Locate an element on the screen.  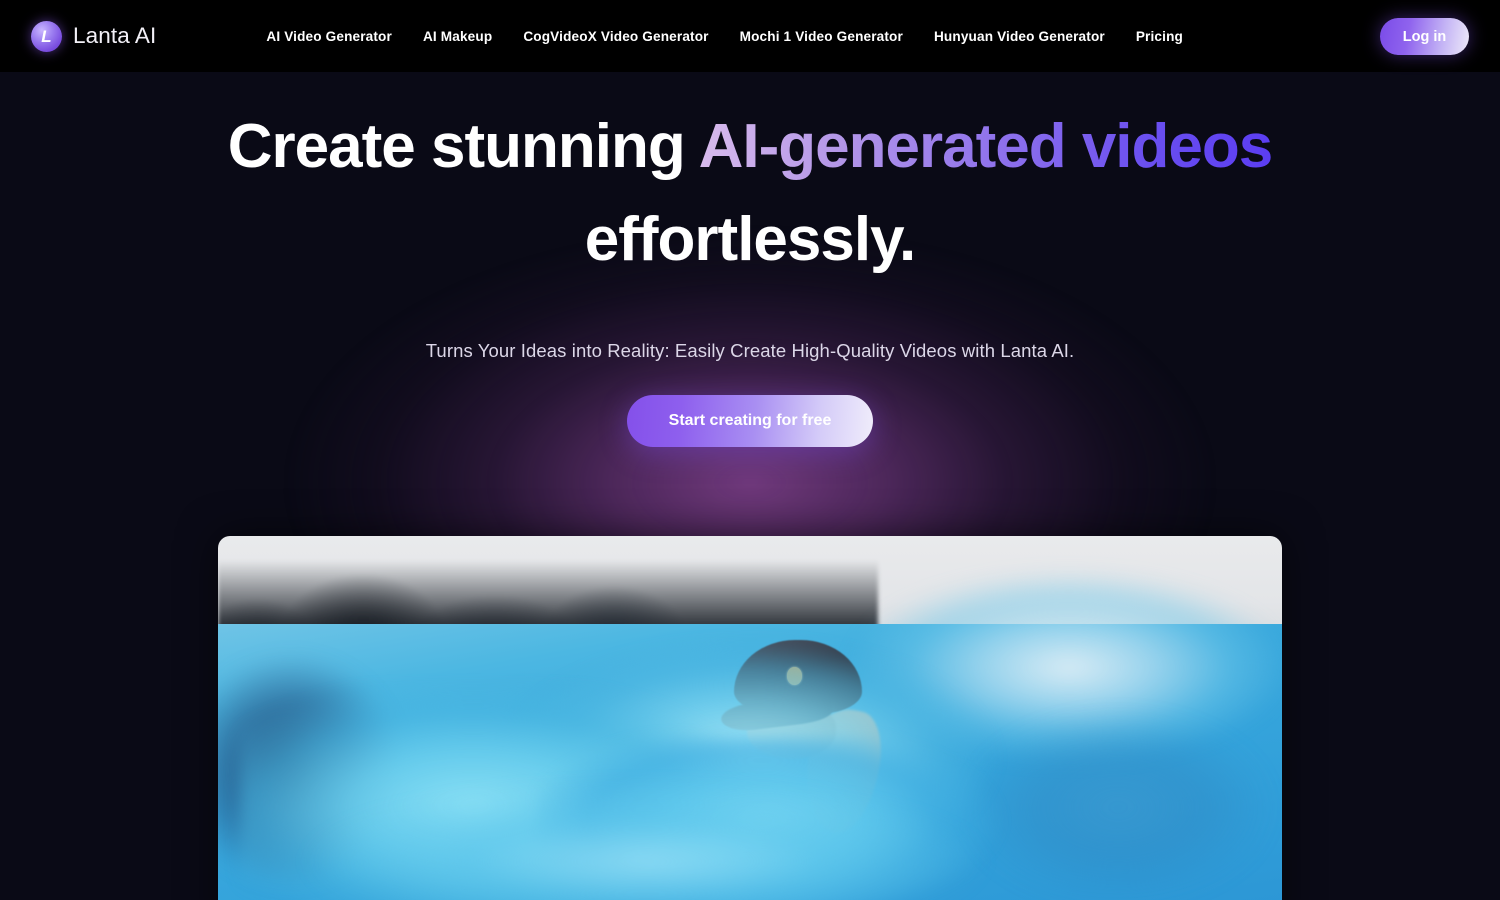
nav-item-ai-video-generator: AI Video Generator is located at coordinates (329, 36).